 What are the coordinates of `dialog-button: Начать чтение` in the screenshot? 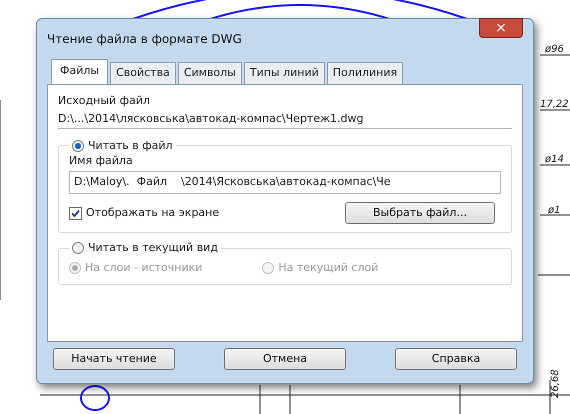 It's located at (114, 359).